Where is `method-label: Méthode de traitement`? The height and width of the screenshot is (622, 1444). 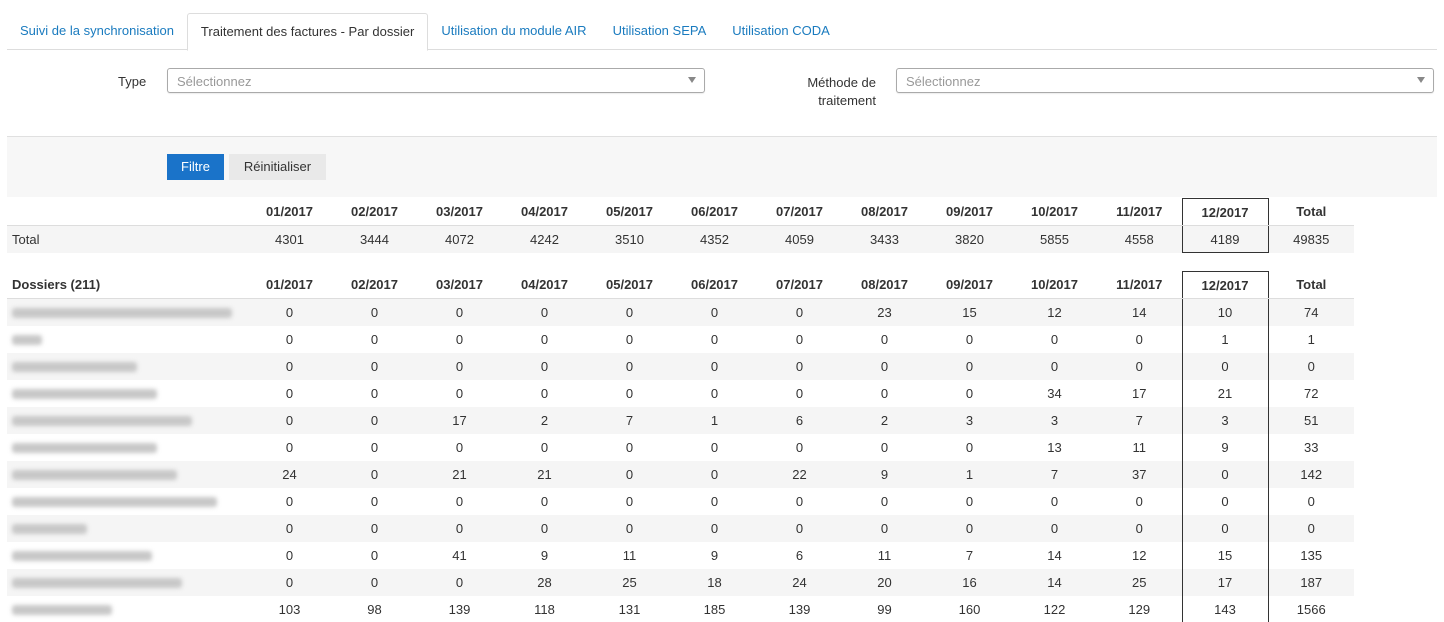 method-label: Méthode de traitement is located at coordinates (818, 92).